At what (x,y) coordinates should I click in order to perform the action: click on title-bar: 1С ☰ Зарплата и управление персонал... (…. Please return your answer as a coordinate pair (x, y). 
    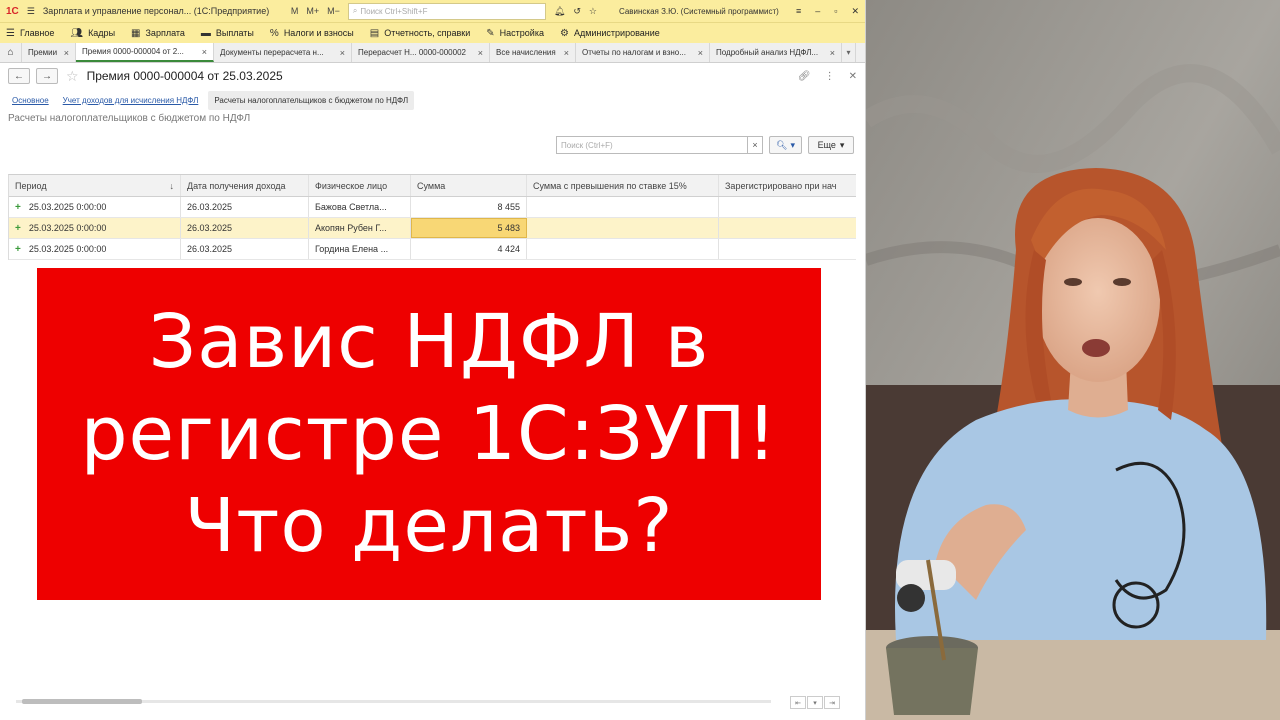
    Looking at the image, I should click on (432, 11).